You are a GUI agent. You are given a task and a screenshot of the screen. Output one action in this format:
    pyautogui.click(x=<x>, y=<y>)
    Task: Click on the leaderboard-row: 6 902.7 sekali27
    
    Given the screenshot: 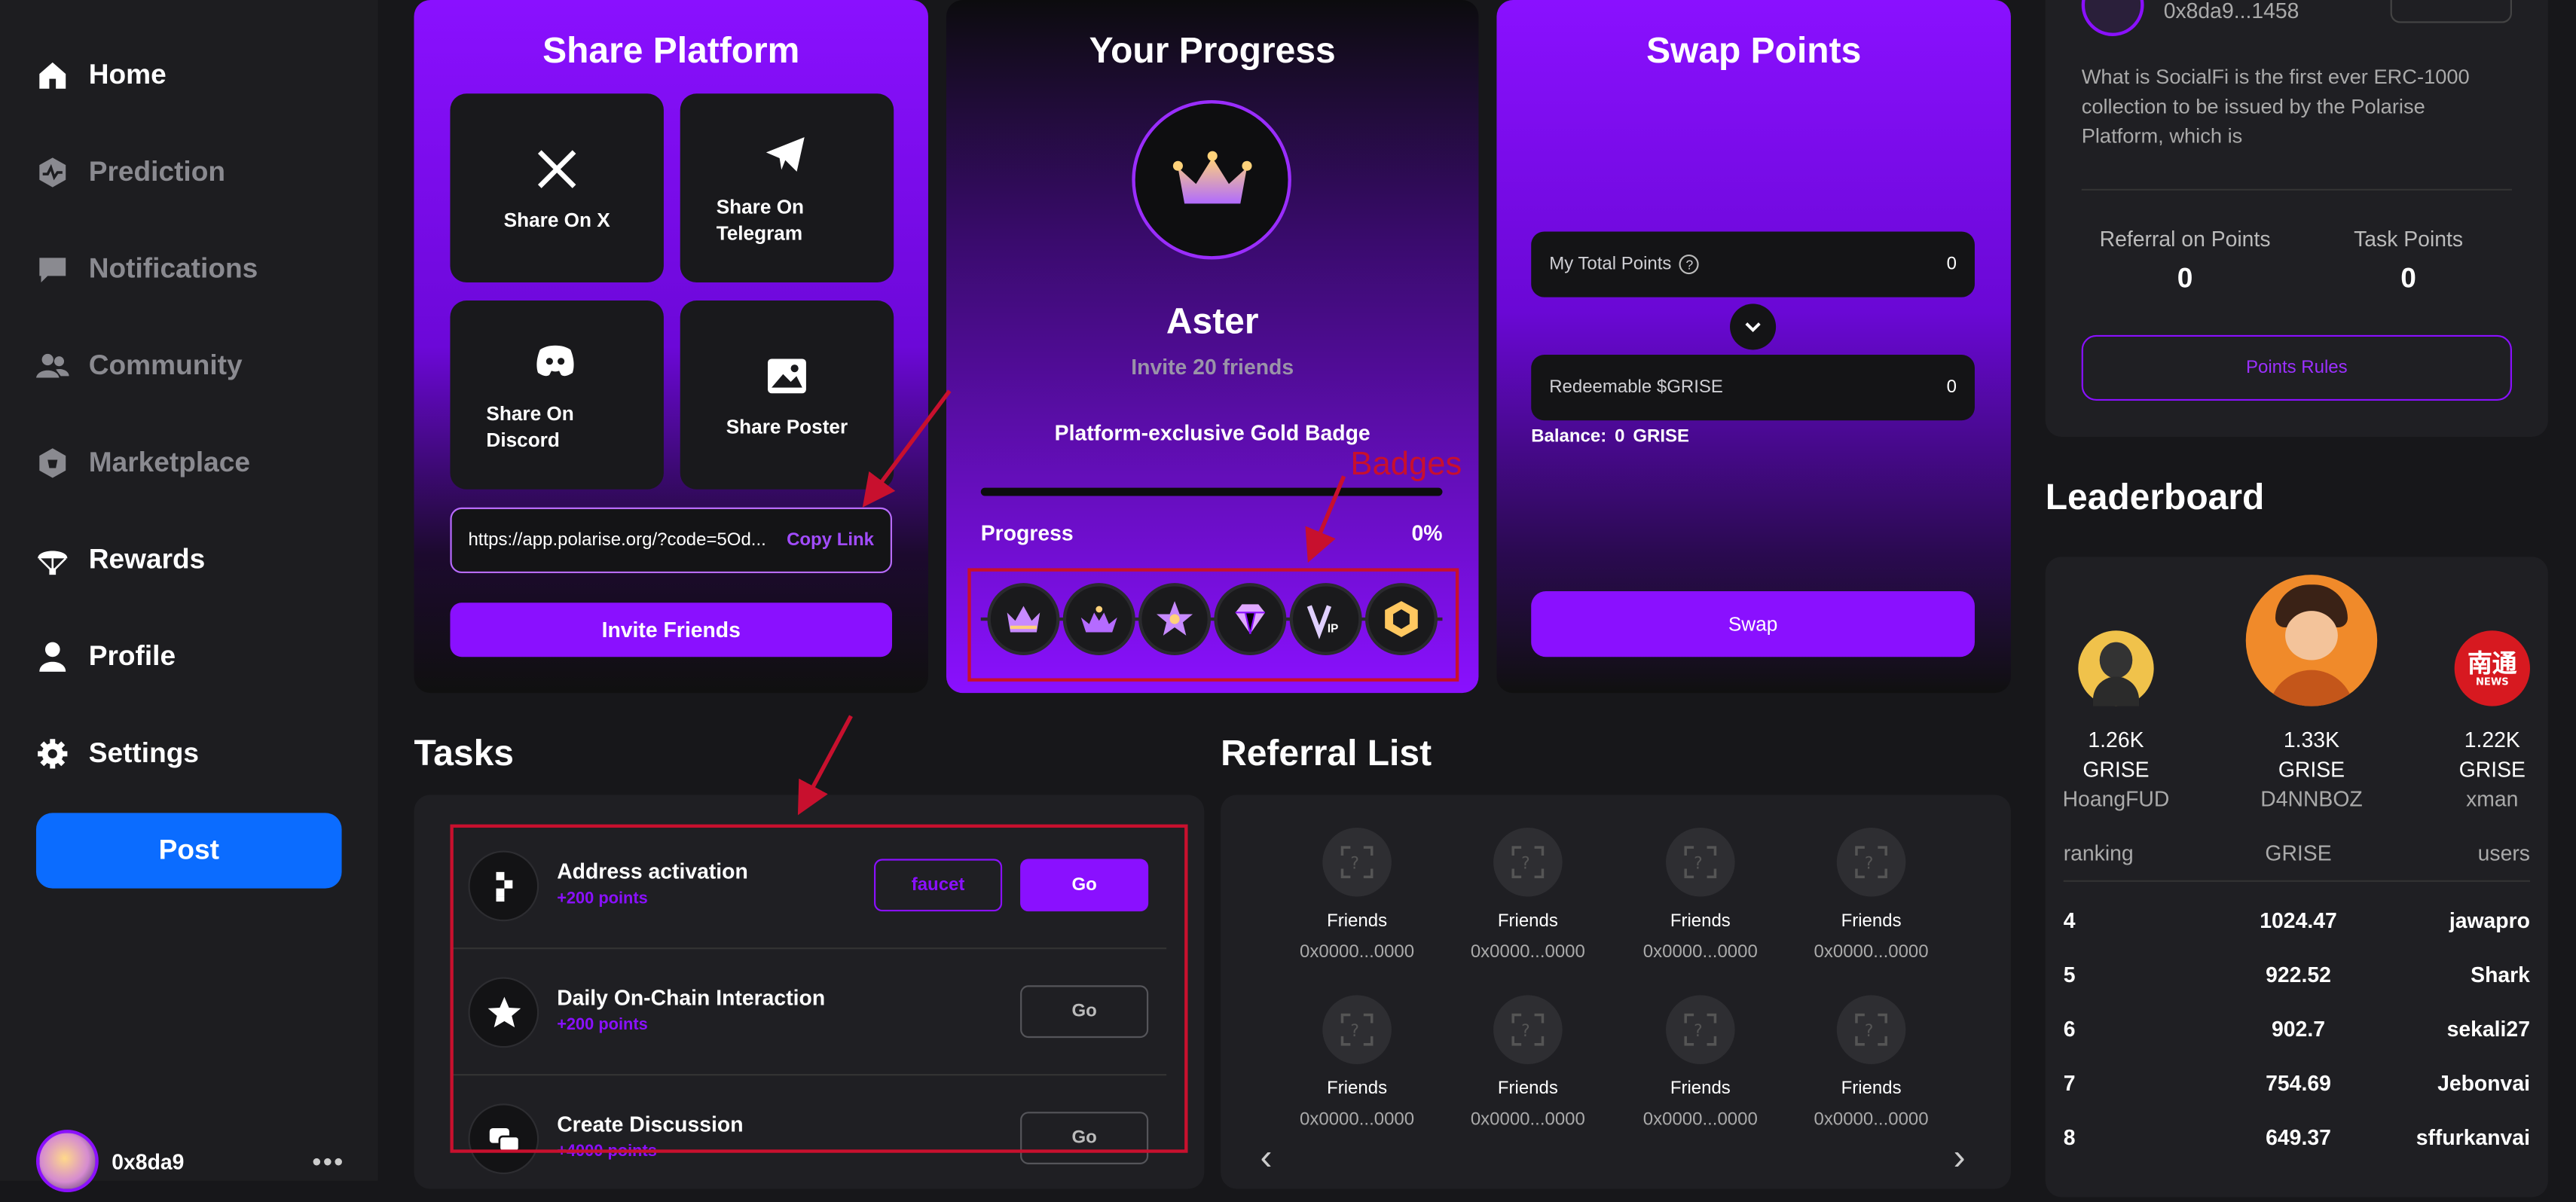 What is the action you would take?
    pyautogui.click(x=2297, y=1029)
    